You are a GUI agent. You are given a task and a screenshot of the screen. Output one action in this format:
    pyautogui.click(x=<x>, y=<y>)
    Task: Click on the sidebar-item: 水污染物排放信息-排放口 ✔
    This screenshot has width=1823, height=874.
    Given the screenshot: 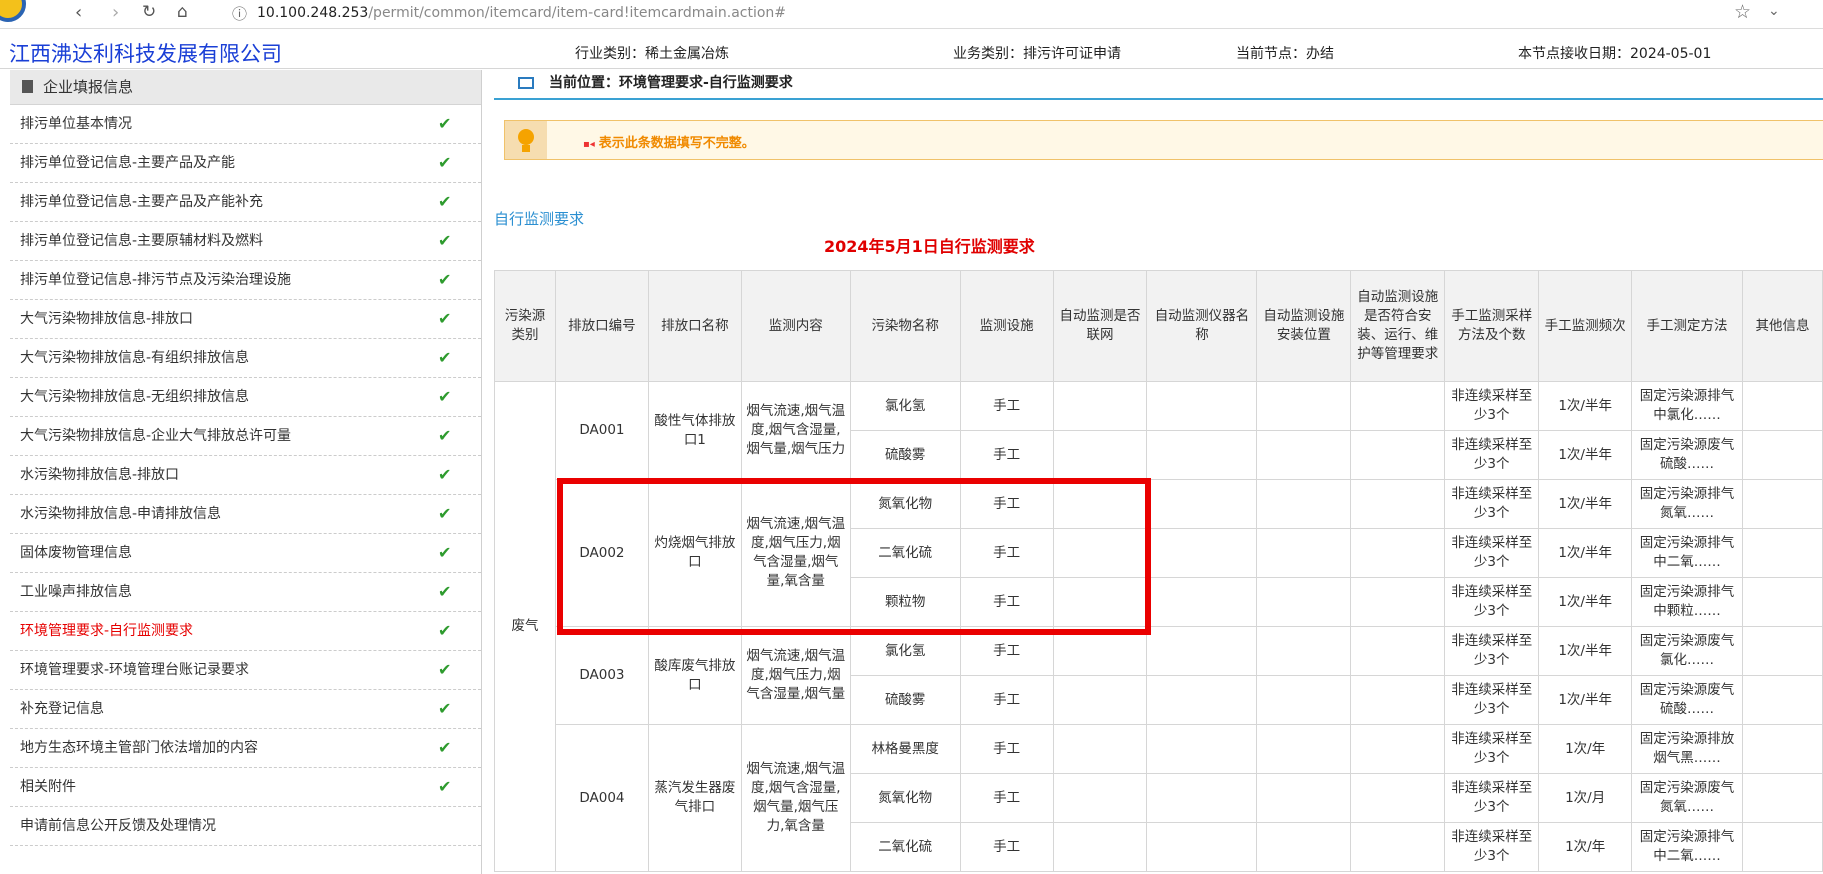 What is the action you would take?
    pyautogui.click(x=245, y=475)
    